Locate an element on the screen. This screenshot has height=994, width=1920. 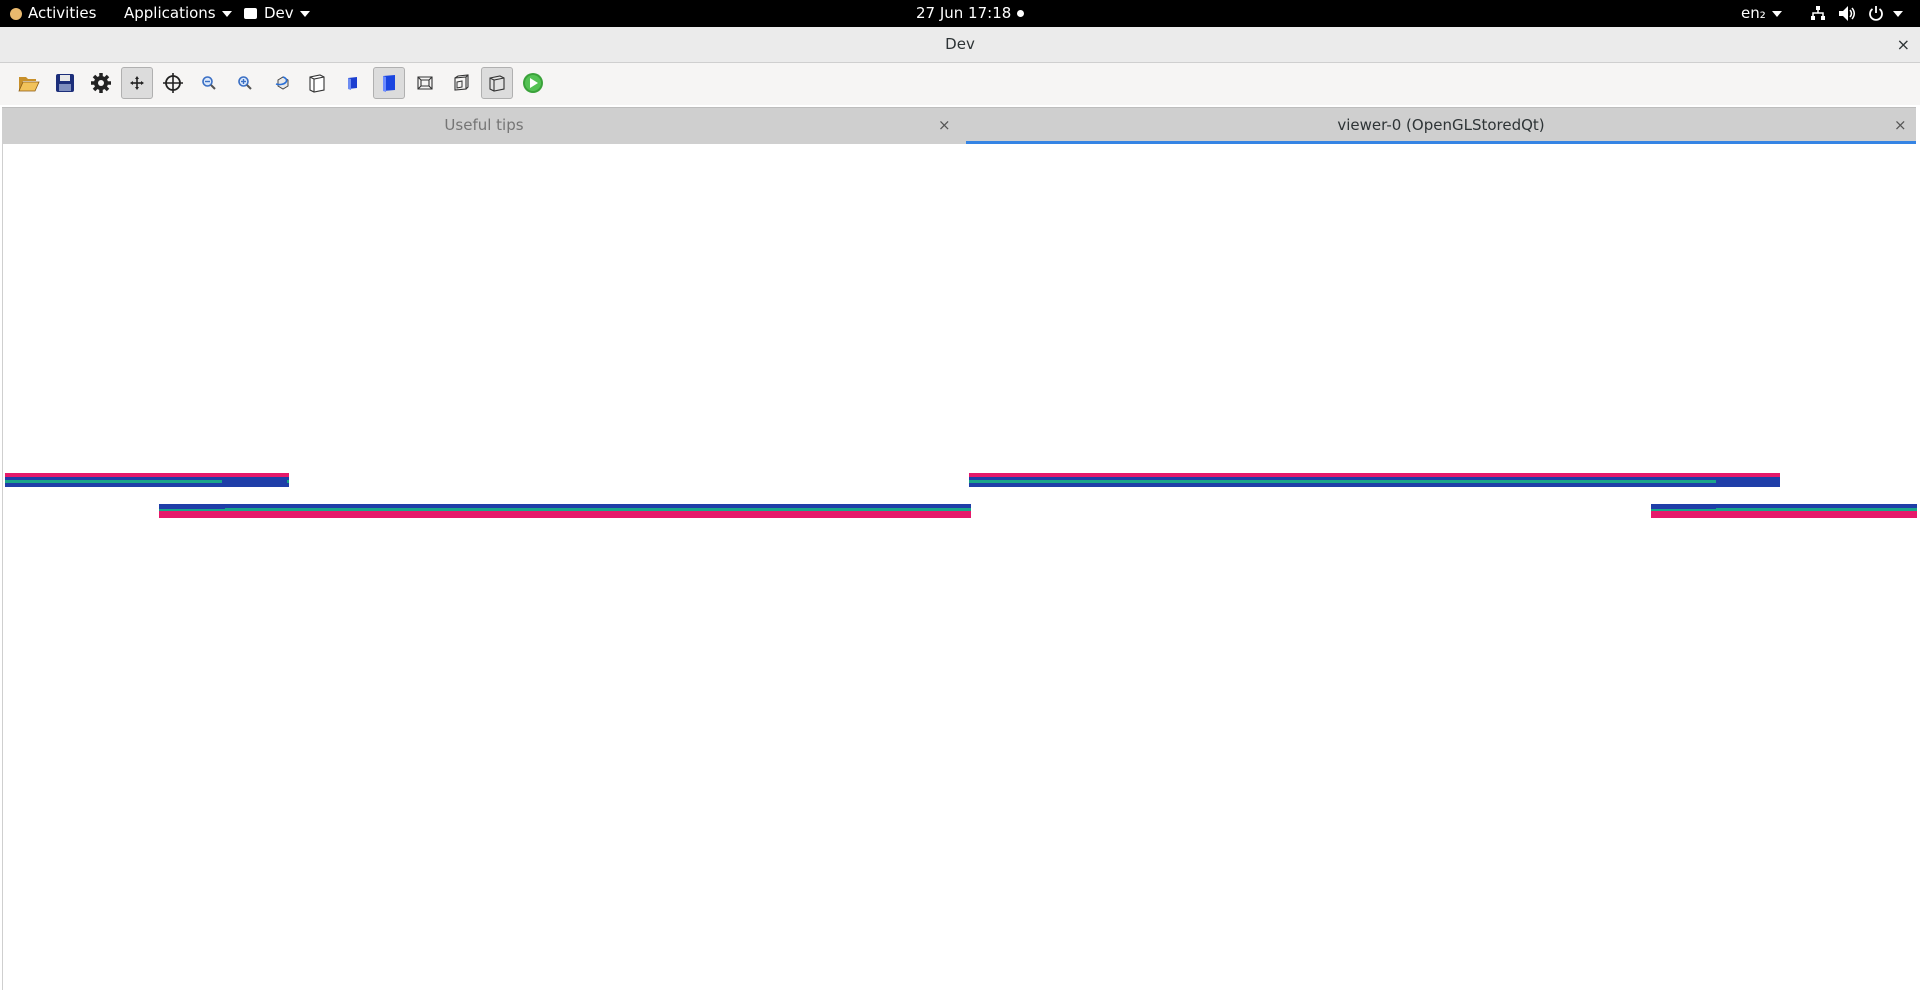
hidden-line-button is located at coordinates (497, 83).